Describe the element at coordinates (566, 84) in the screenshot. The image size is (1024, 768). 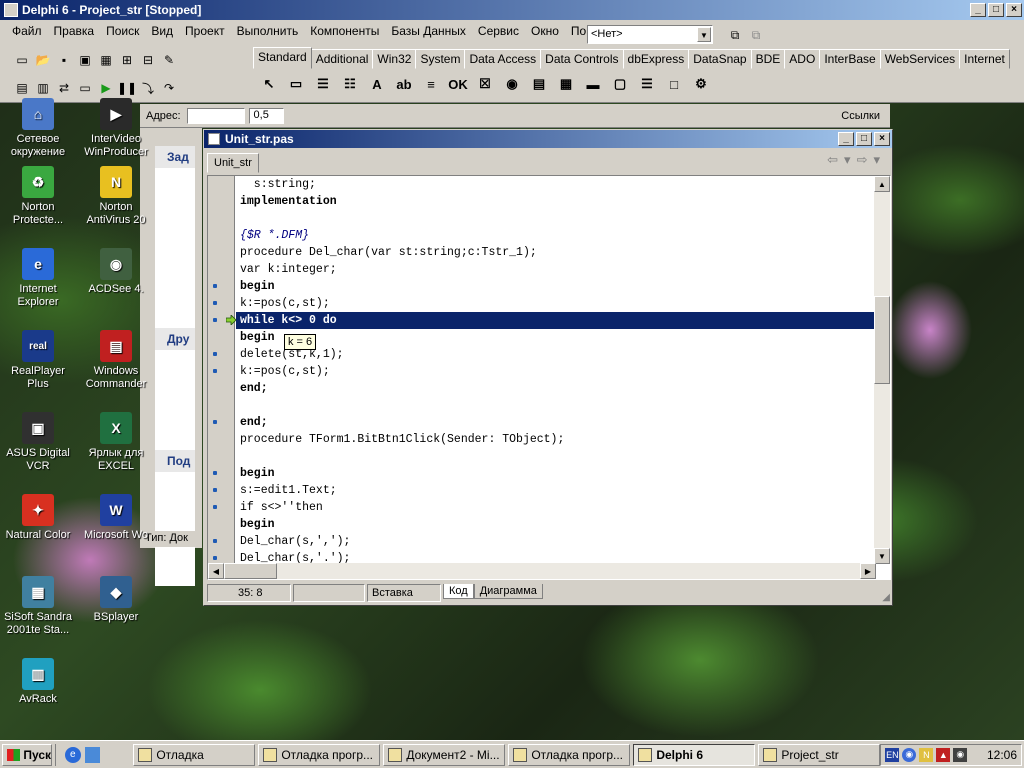
I see `combobox-icon: ▦` at that location.